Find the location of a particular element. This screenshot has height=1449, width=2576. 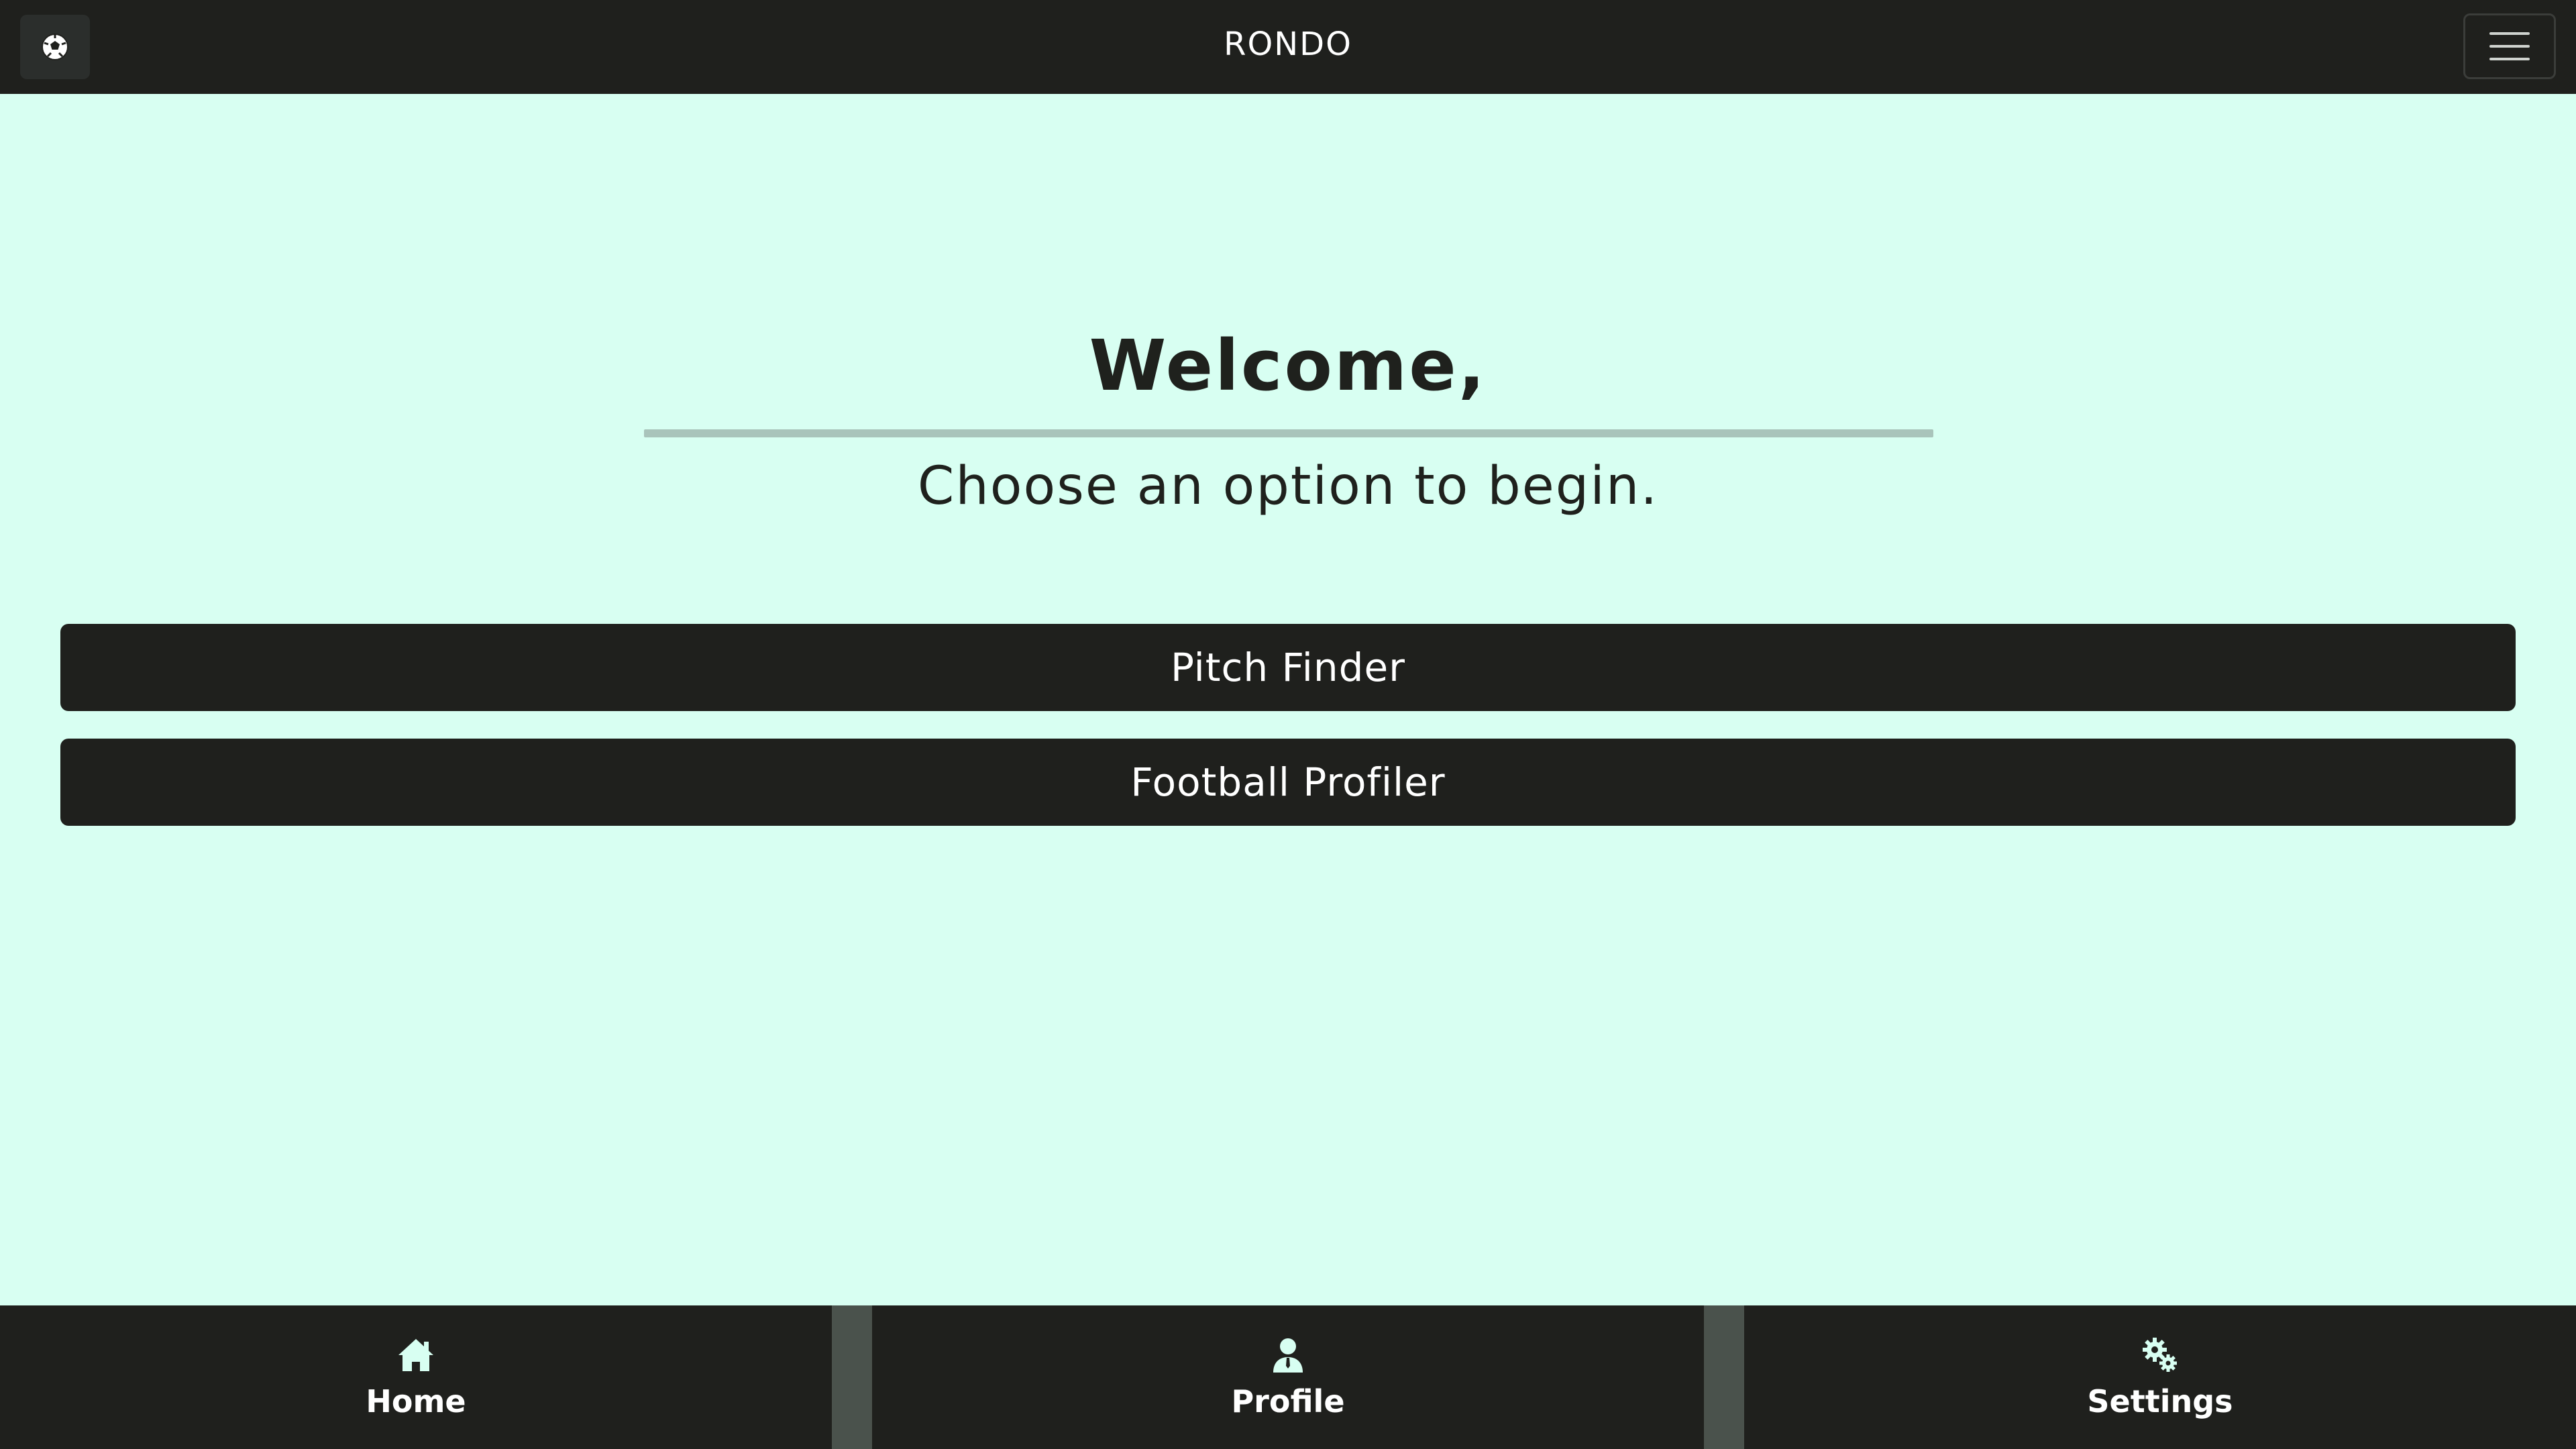

nav-profile: Profile is located at coordinates (1288, 1377).